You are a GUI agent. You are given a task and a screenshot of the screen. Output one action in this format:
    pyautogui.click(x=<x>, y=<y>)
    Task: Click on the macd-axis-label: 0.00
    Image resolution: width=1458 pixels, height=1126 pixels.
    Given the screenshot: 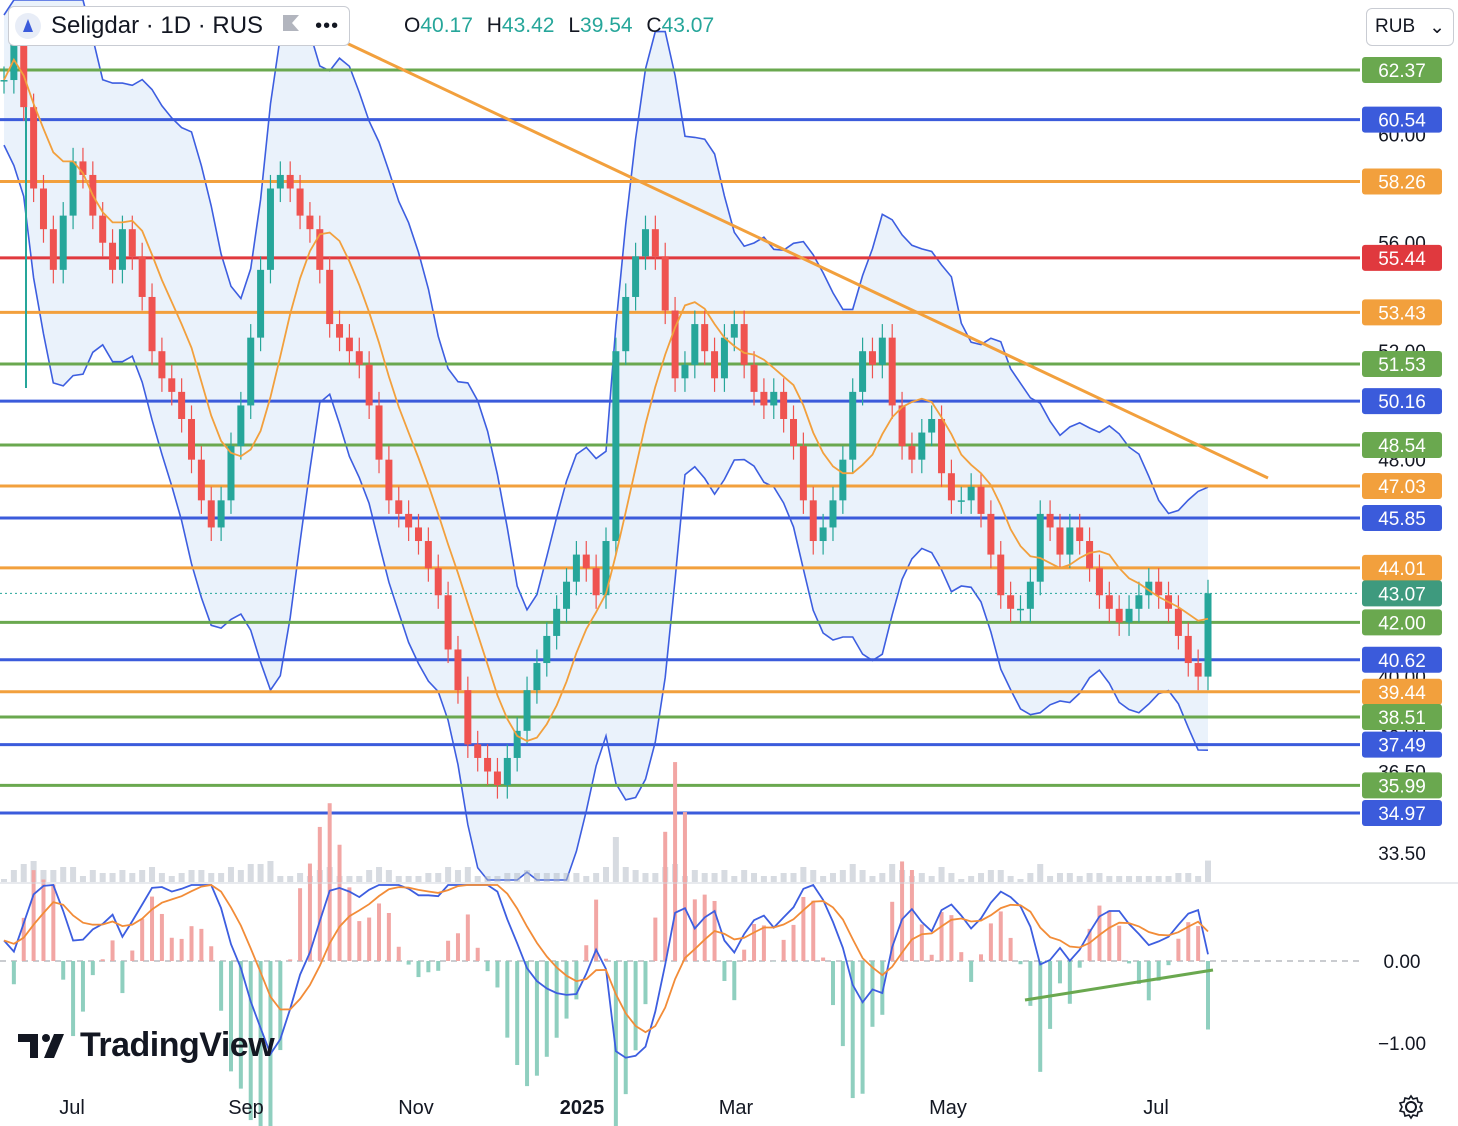 What is the action you would take?
    pyautogui.click(x=1402, y=962)
    